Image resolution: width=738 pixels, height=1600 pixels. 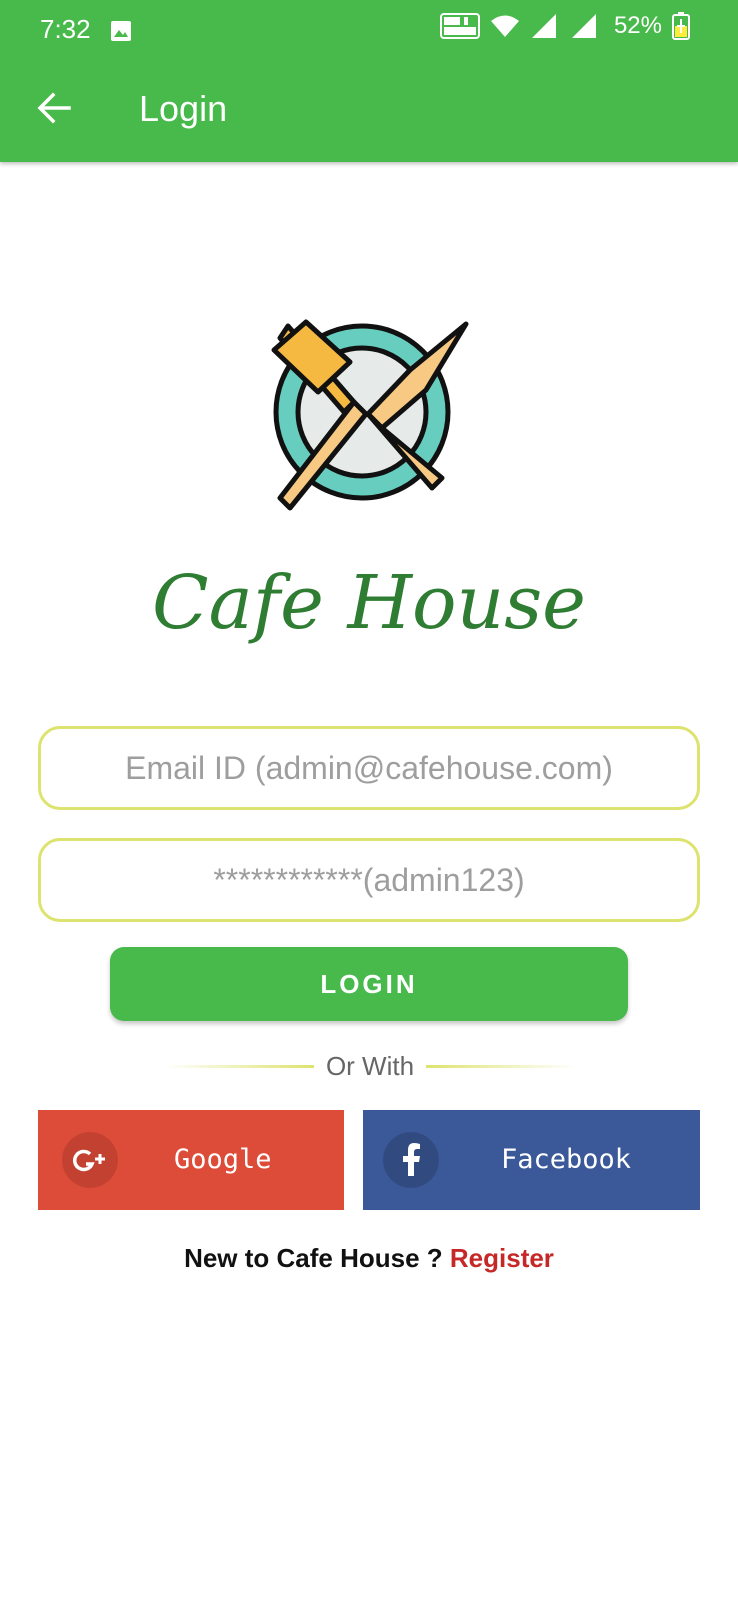 I want to click on facebook-login-button: Facebook, so click(x=531, y=1160).